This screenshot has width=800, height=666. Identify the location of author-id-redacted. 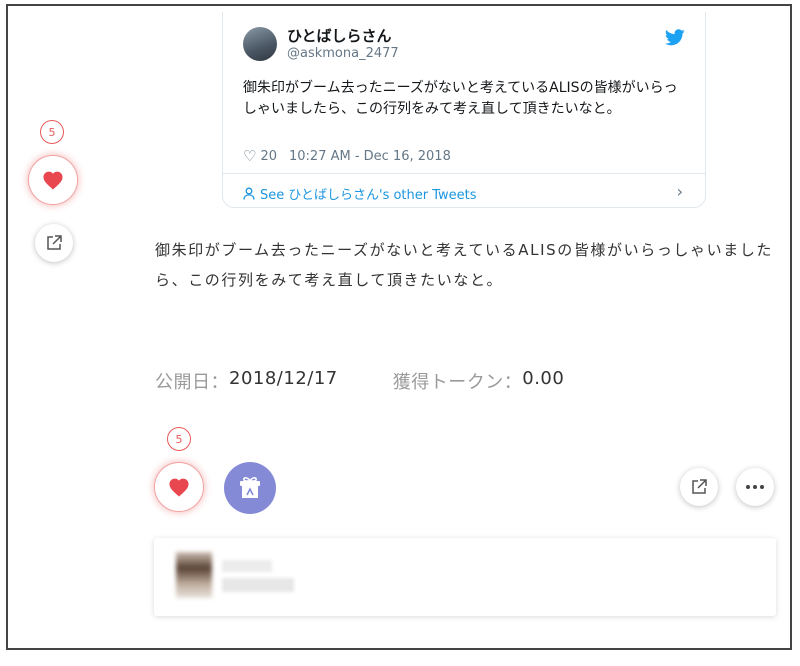
(258, 585).